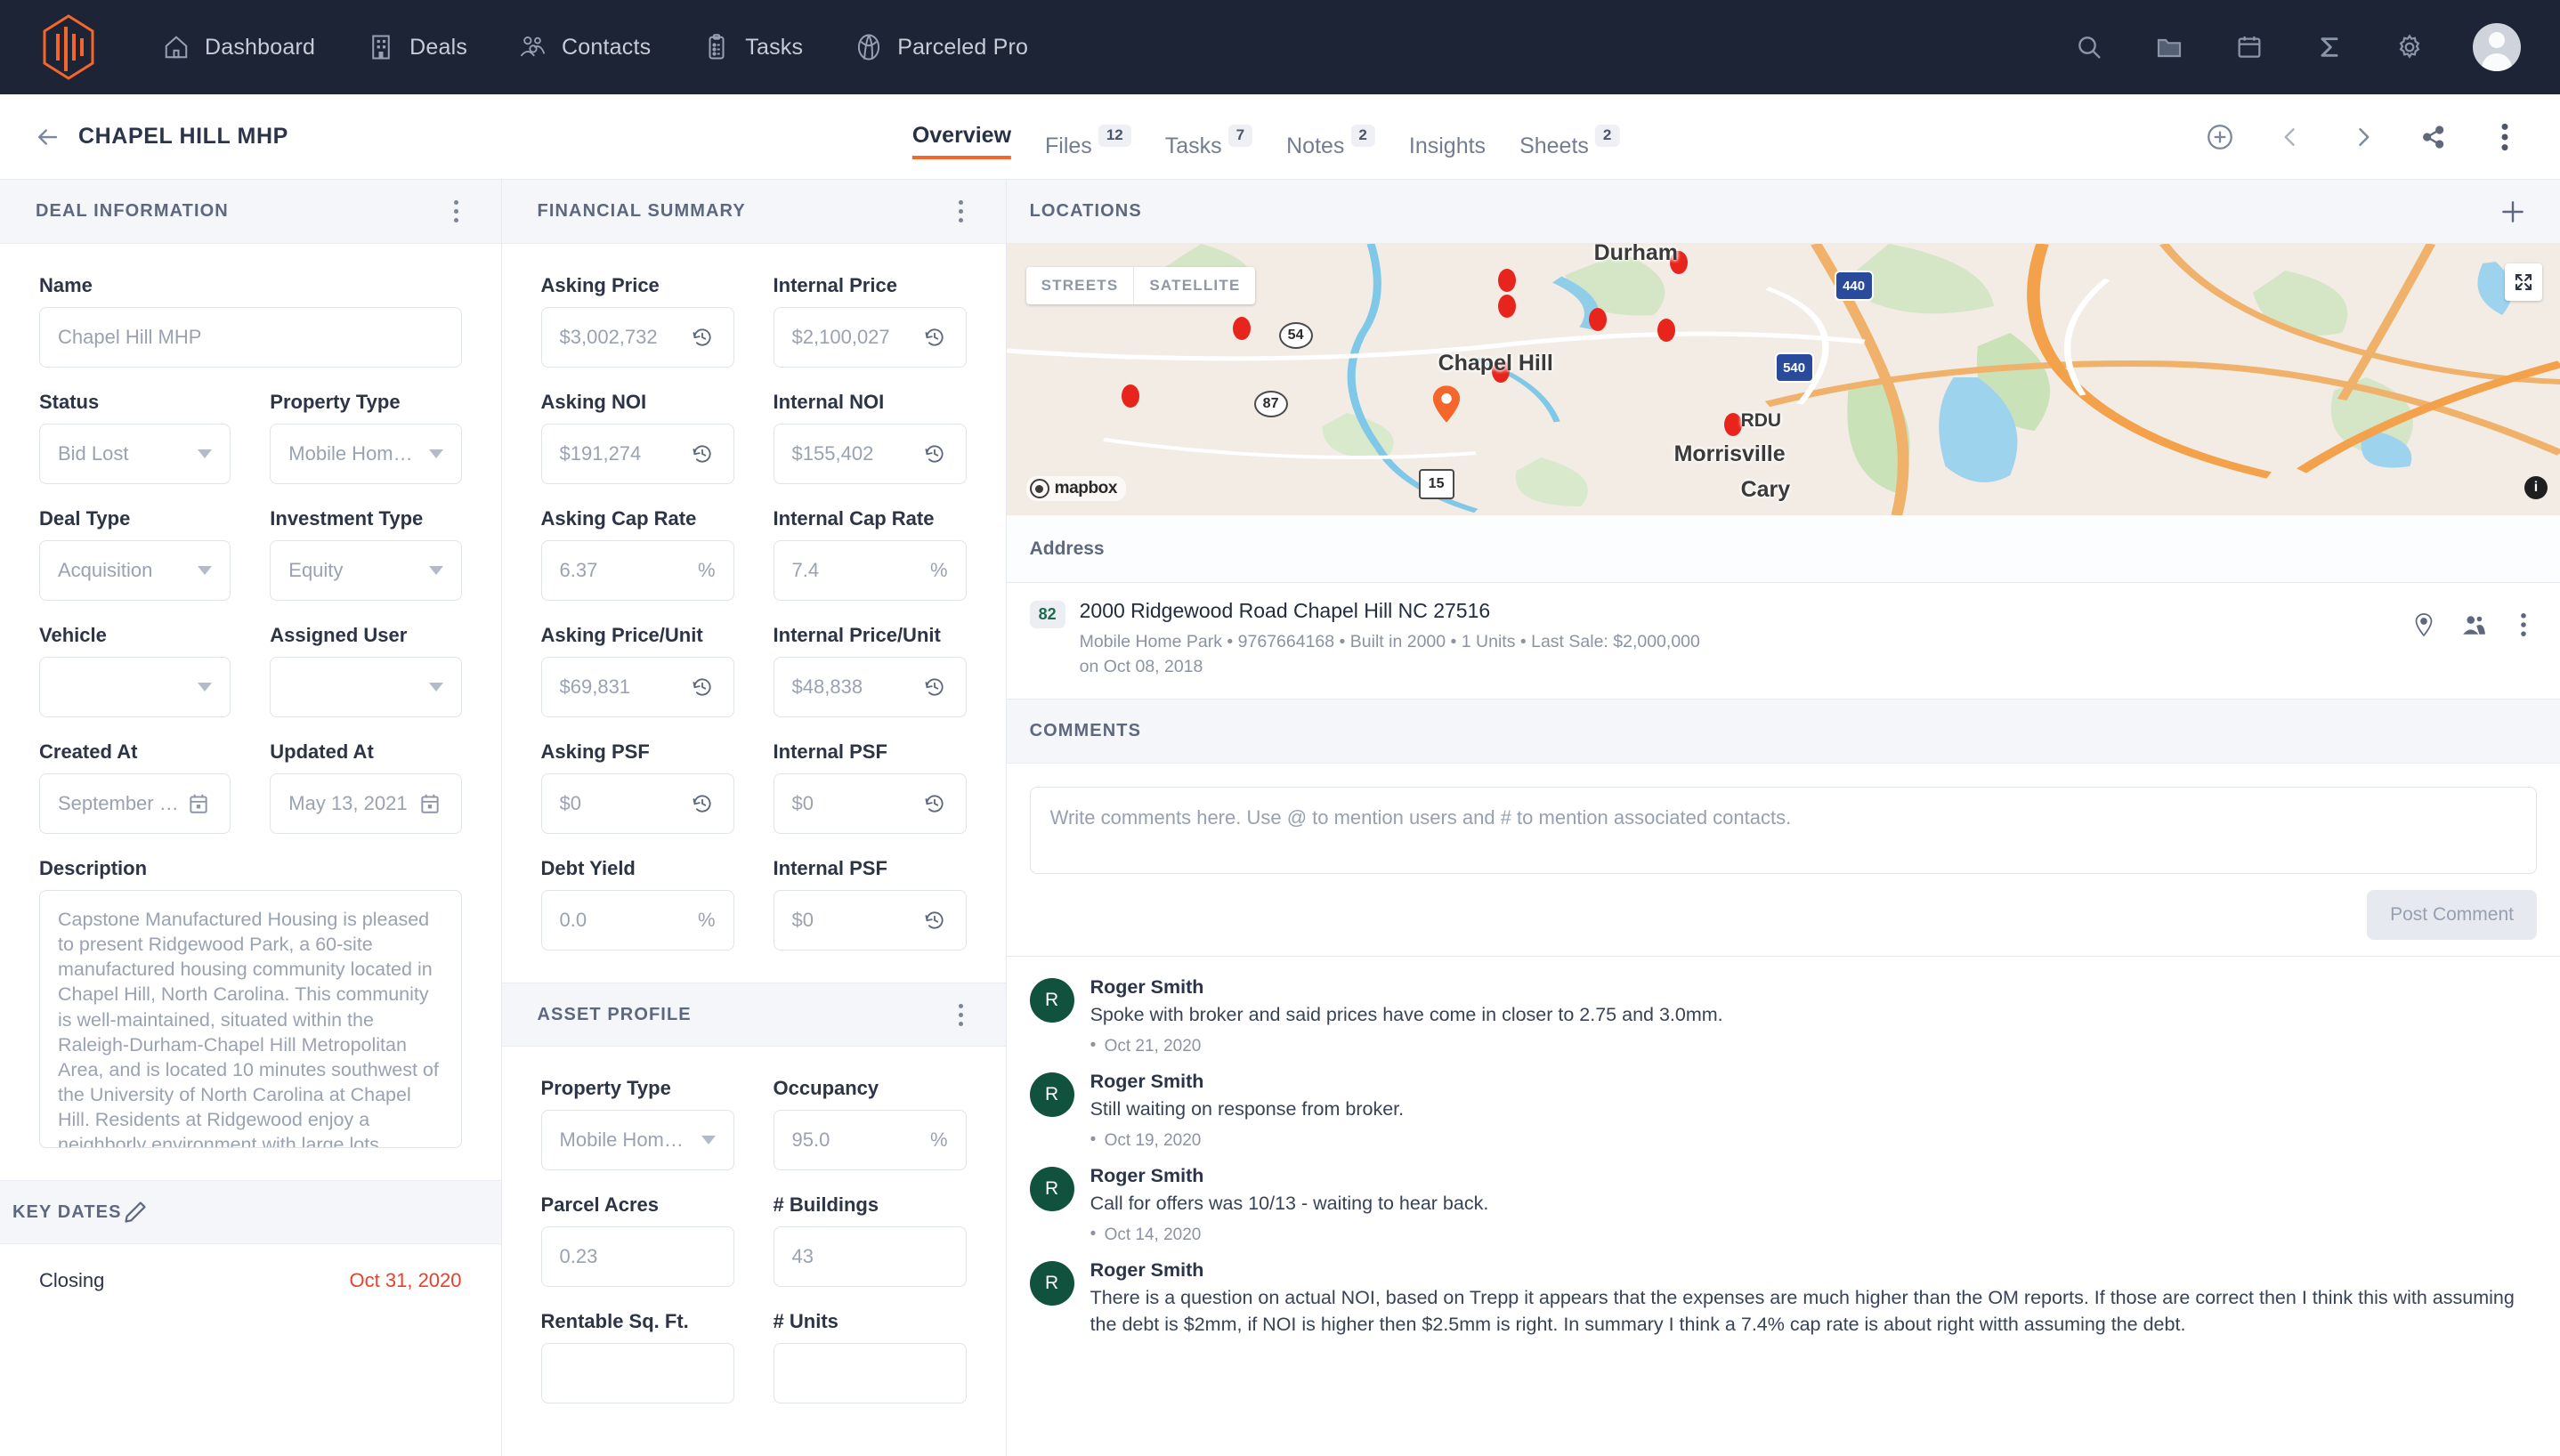 The width and height of the screenshot is (2560, 1456). I want to click on prev-icon, so click(2291, 137).